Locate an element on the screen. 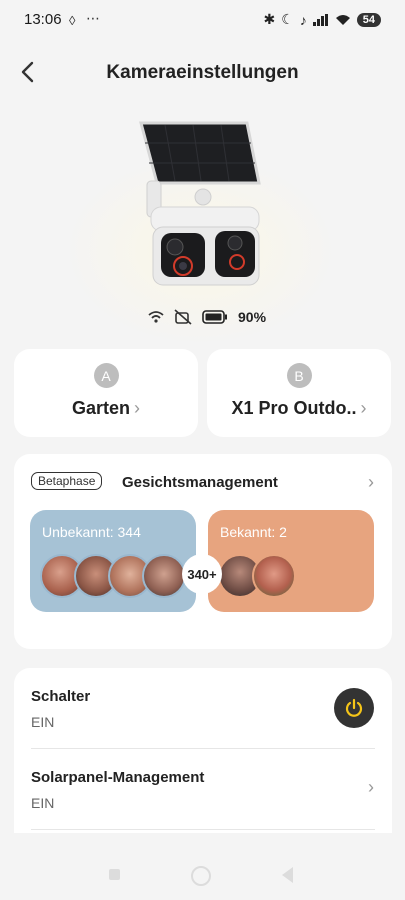 The image size is (405, 900). location-name: Garten › is located at coordinates (106, 408).